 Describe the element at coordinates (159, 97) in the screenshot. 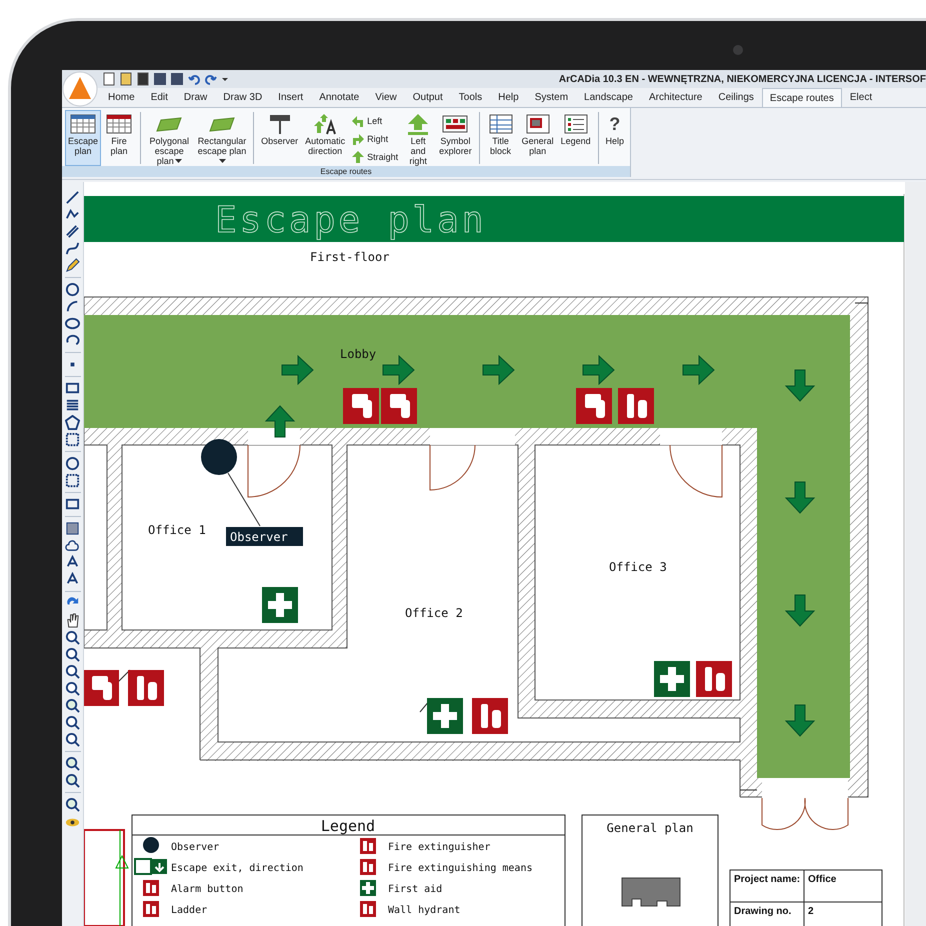

I see `ribbon-tab: Edit` at that location.